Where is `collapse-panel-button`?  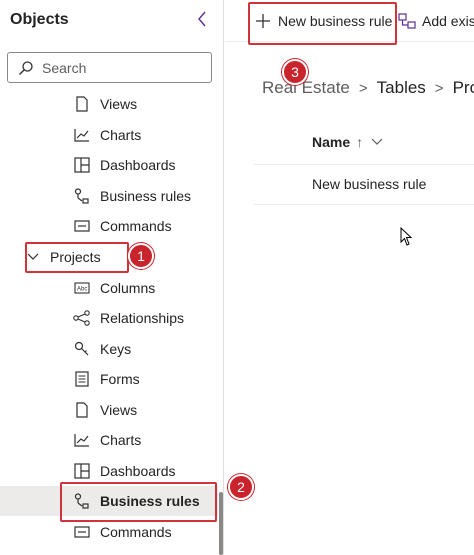 collapse-panel-button is located at coordinates (202, 19).